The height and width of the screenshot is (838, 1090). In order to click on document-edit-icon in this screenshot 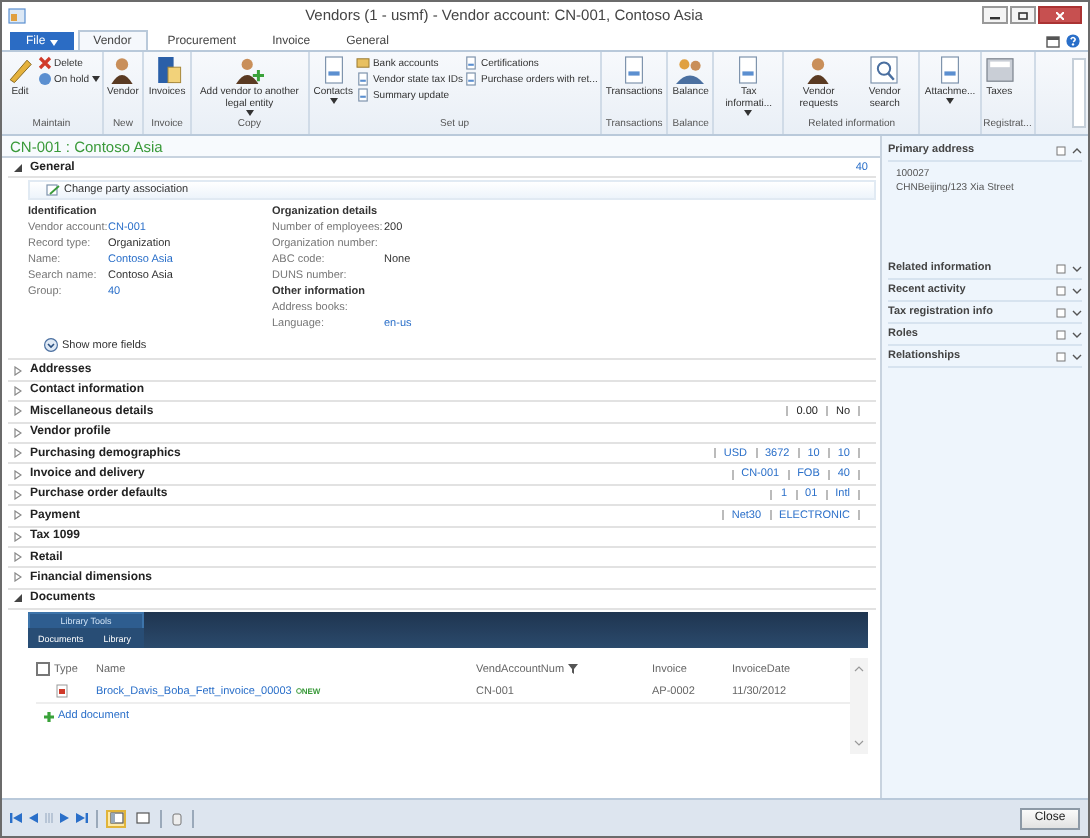, I will do `click(53, 190)`.